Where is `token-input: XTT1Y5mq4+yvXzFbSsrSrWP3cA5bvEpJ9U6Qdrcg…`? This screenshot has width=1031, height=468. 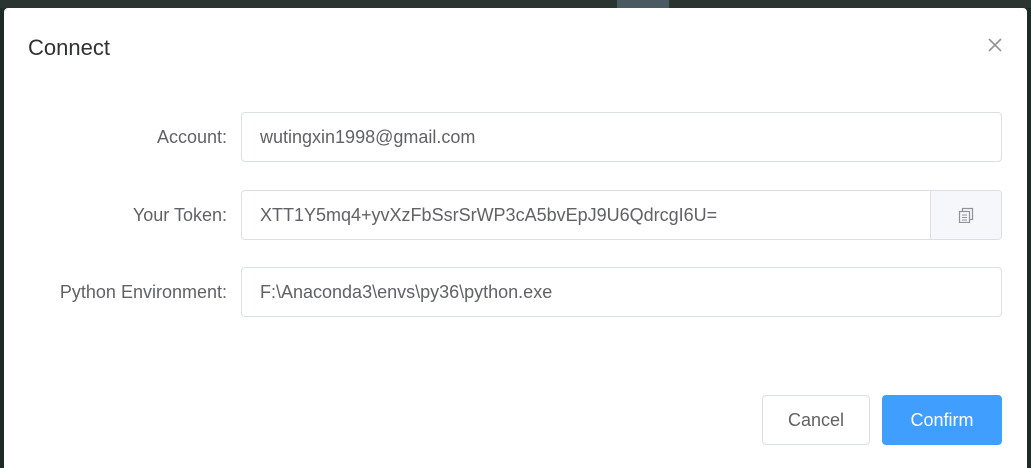 token-input: XTT1Y5mq4+yvXzFbSsrSrWP3cA5bvEpJ9U6Qdrcg… is located at coordinates (586, 215).